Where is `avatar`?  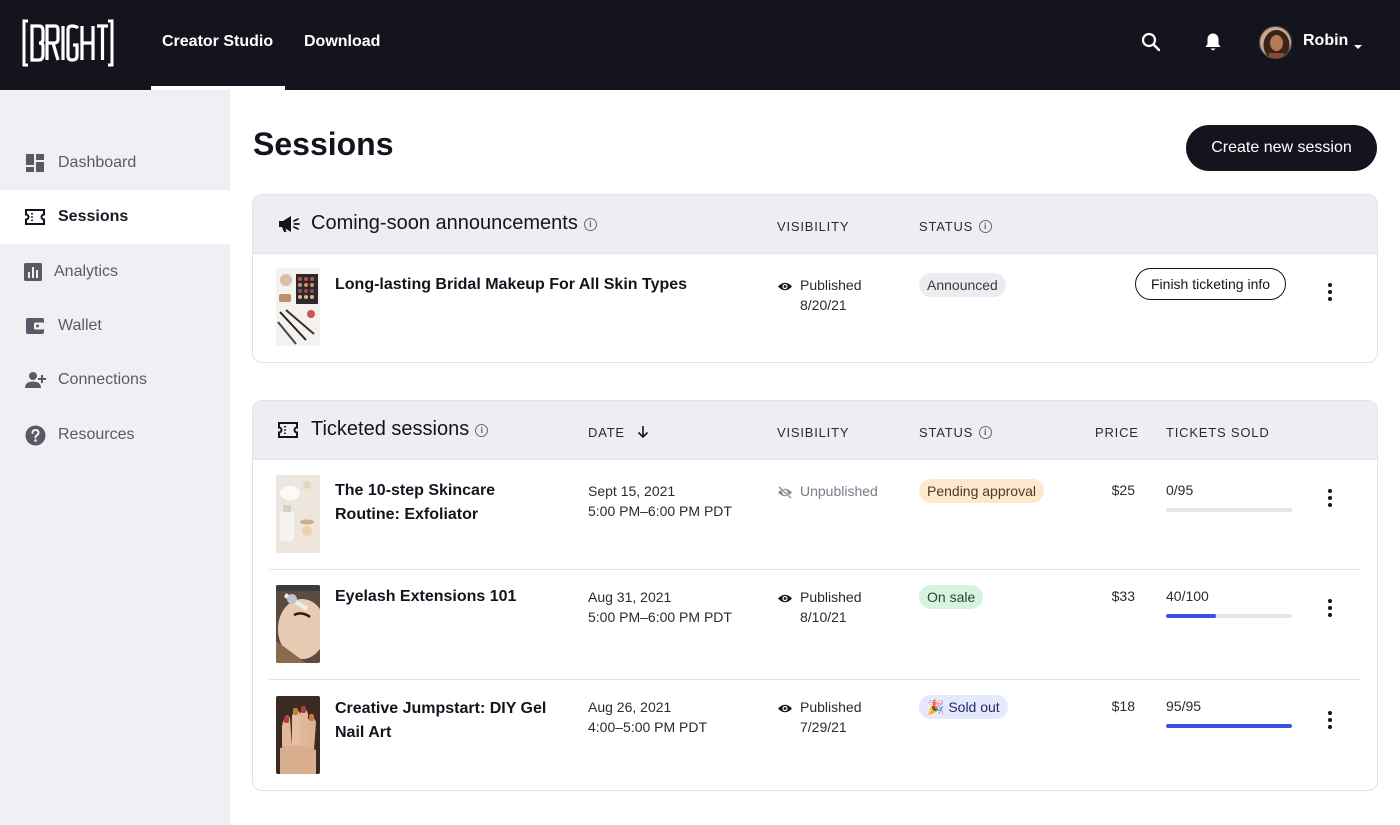 avatar is located at coordinates (1275, 42).